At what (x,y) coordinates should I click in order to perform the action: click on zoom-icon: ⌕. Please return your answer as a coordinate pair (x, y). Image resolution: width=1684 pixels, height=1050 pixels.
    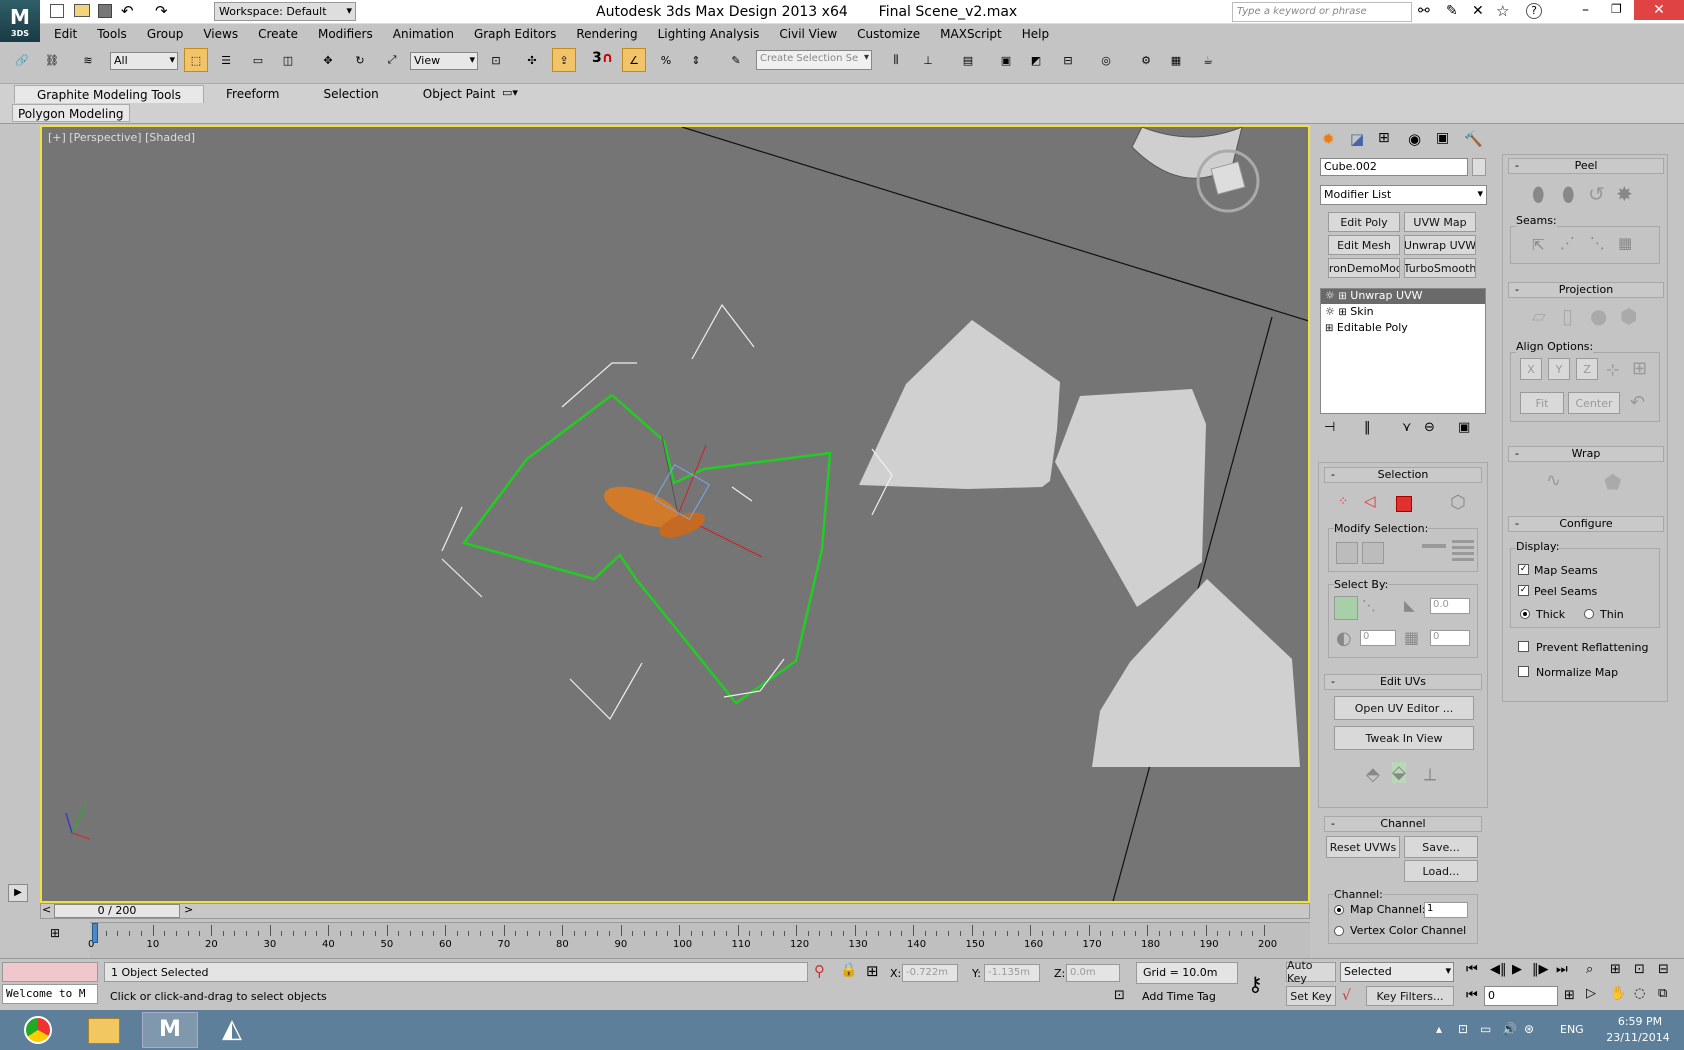
    Looking at the image, I should click on (1589, 969).